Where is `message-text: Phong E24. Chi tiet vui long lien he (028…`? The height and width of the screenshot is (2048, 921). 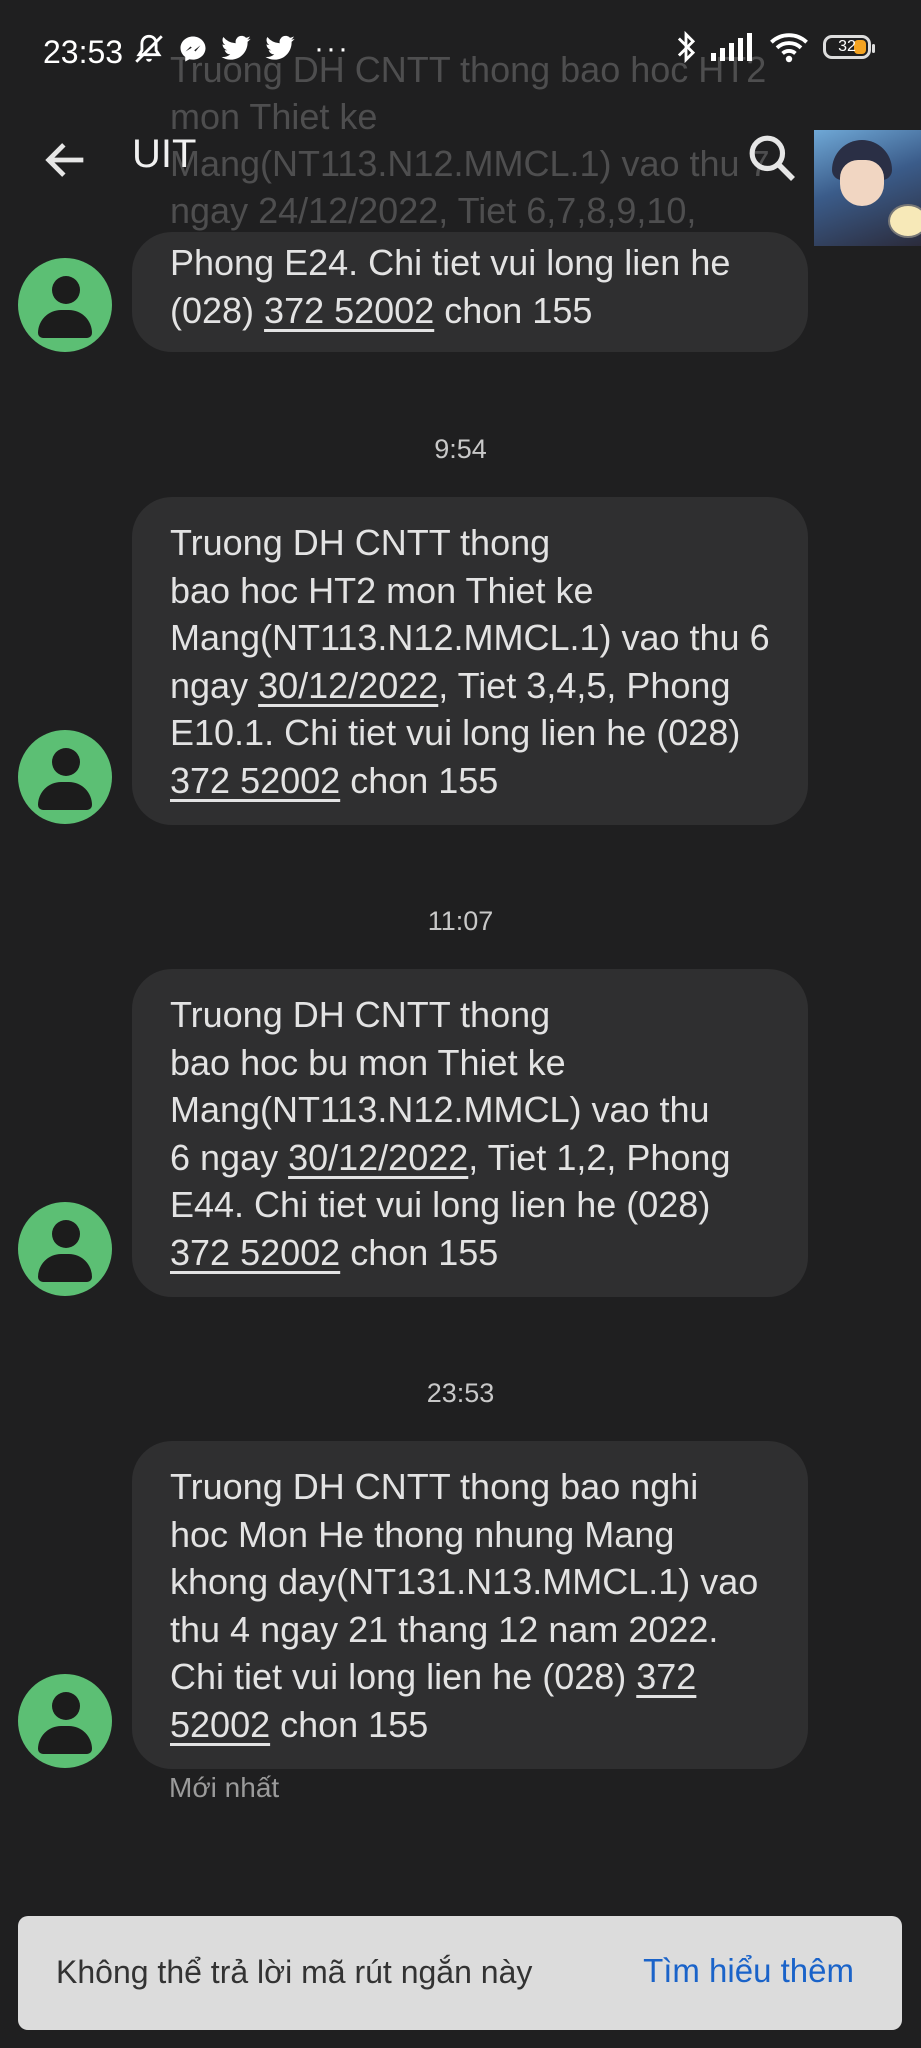
message-text: Phong E24. Chi tiet vui long lien he (028… is located at coordinates (470, 286).